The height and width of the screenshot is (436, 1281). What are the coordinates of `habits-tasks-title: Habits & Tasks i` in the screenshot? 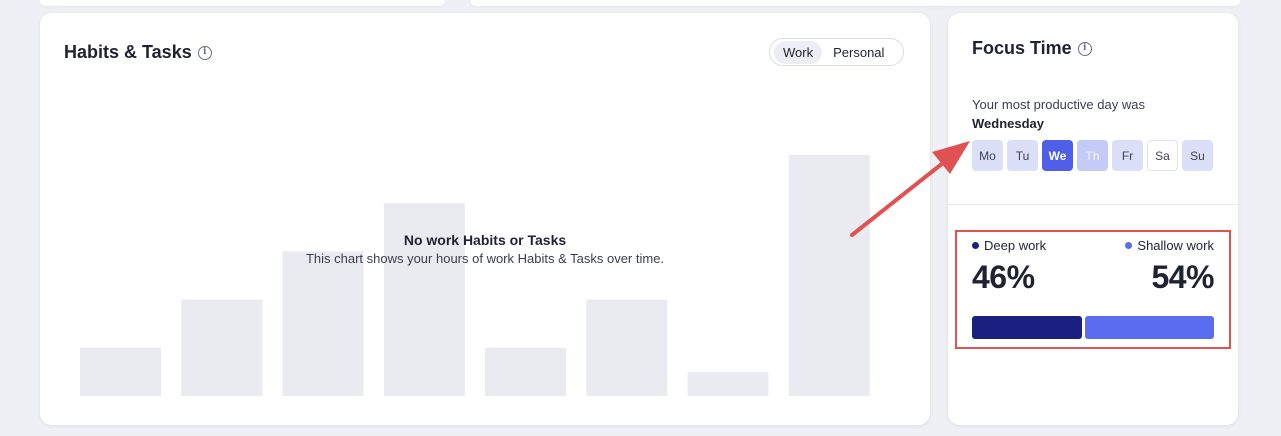 It's located at (138, 52).